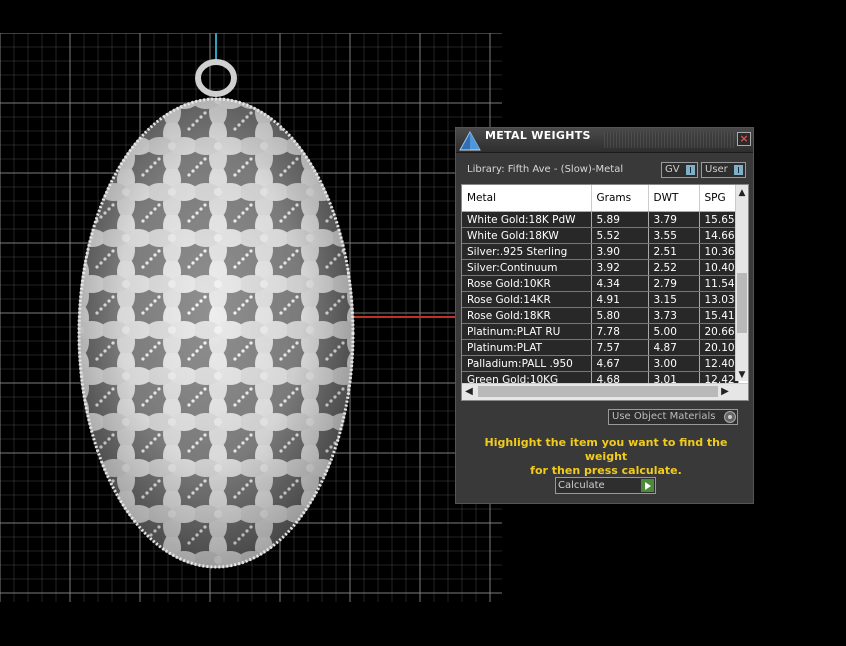 The height and width of the screenshot is (646, 846). Describe the element at coordinates (620, 283) in the screenshot. I see `cell-grams: 4.34` at that location.